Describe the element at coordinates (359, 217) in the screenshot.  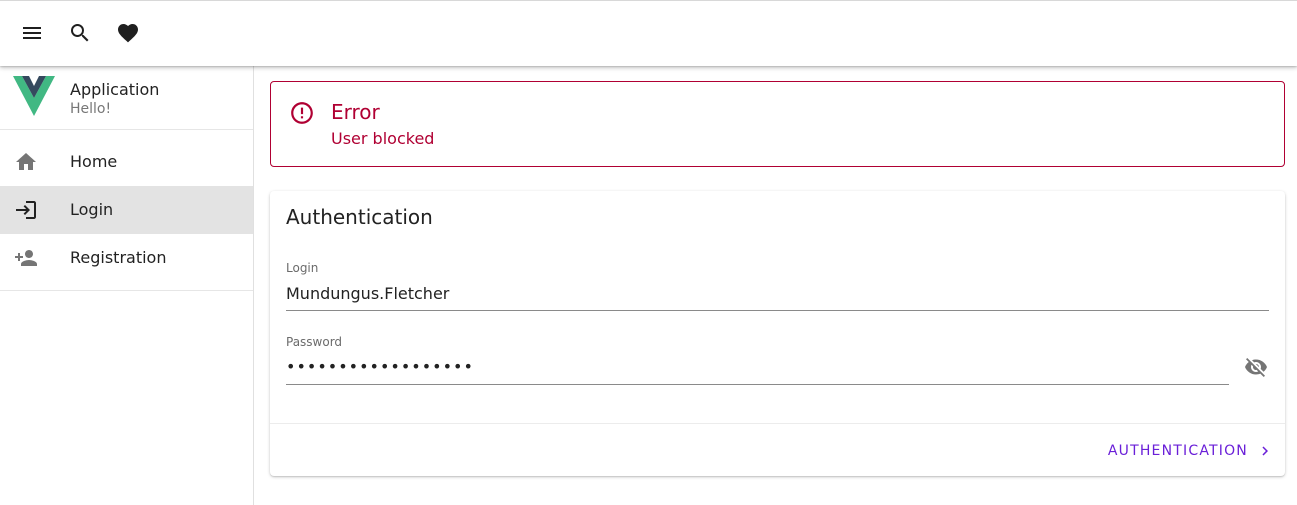
I see `card-title: Authentication` at that location.